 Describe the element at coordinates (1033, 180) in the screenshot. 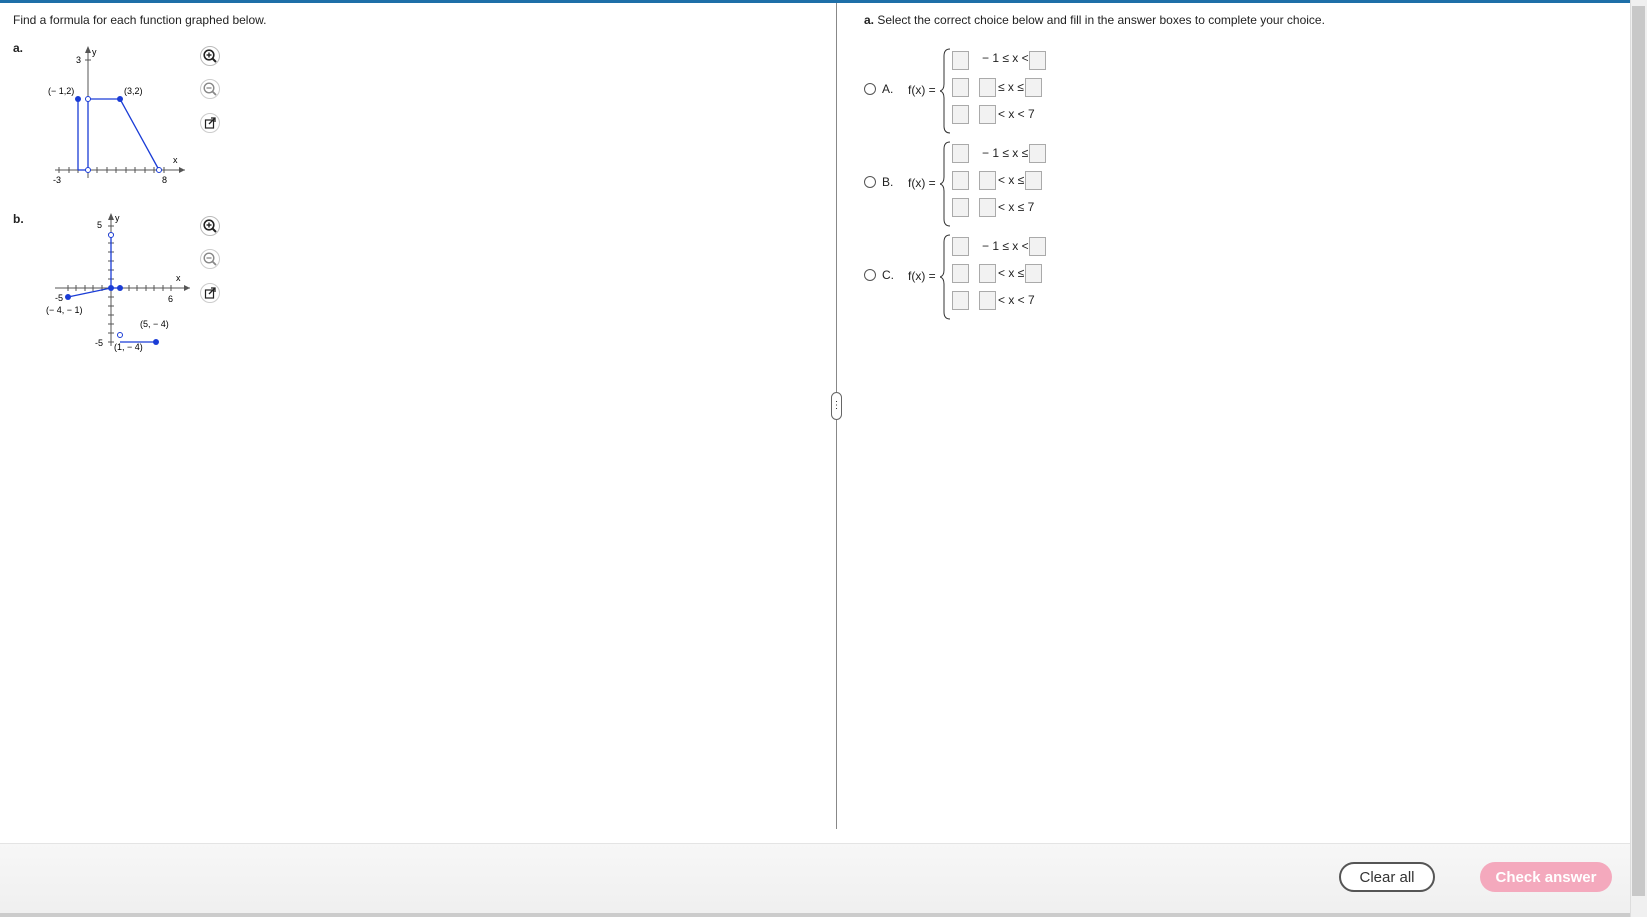

I see `choice-b-bound-2b` at that location.